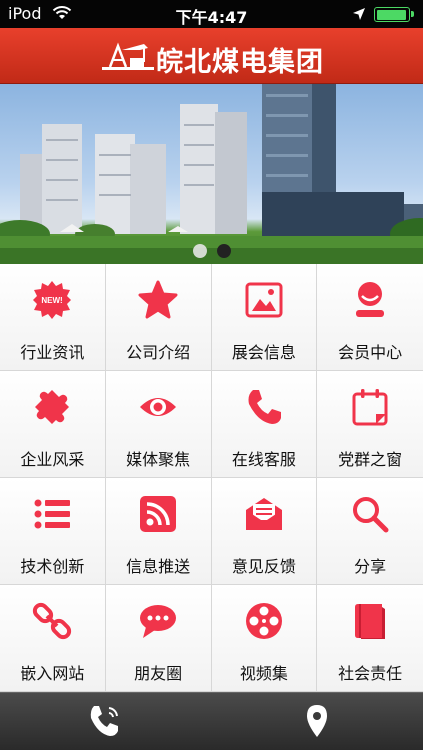 The image size is (423, 750). What do you see at coordinates (158, 459) in the screenshot?
I see `tile-label: 媒体聚焦` at bounding box center [158, 459].